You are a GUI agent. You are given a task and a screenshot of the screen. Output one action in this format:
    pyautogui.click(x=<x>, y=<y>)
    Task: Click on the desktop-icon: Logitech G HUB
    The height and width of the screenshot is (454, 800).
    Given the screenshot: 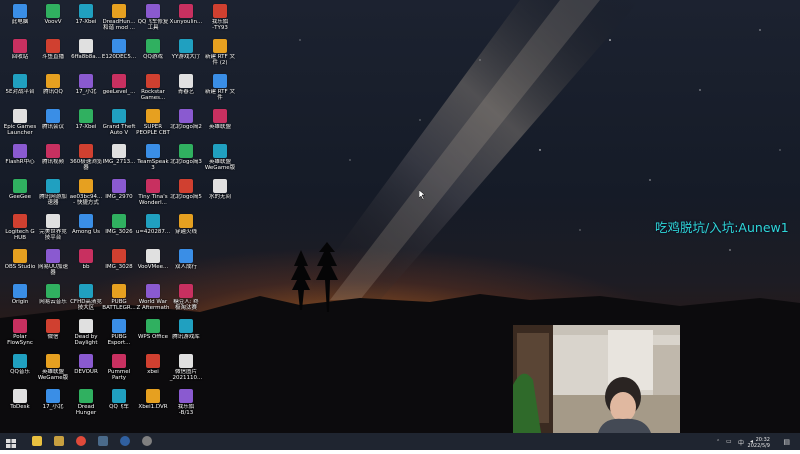 What is the action you would take?
    pyautogui.click(x=20, y=229)
    